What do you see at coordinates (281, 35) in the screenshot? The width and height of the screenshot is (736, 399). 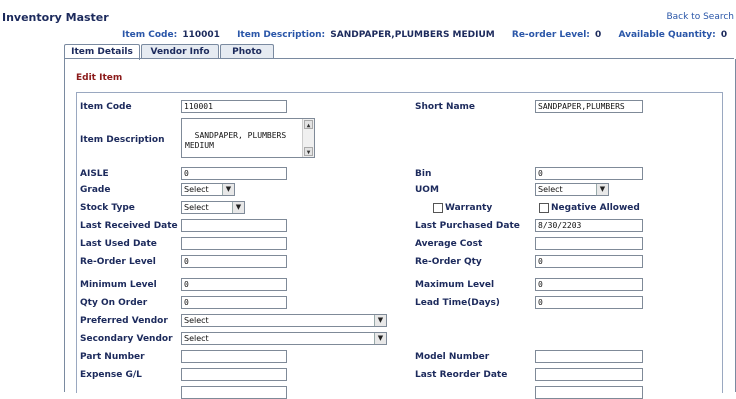 I see `summary-item-description-label: Item Description:` at bounding box center [281, 35].